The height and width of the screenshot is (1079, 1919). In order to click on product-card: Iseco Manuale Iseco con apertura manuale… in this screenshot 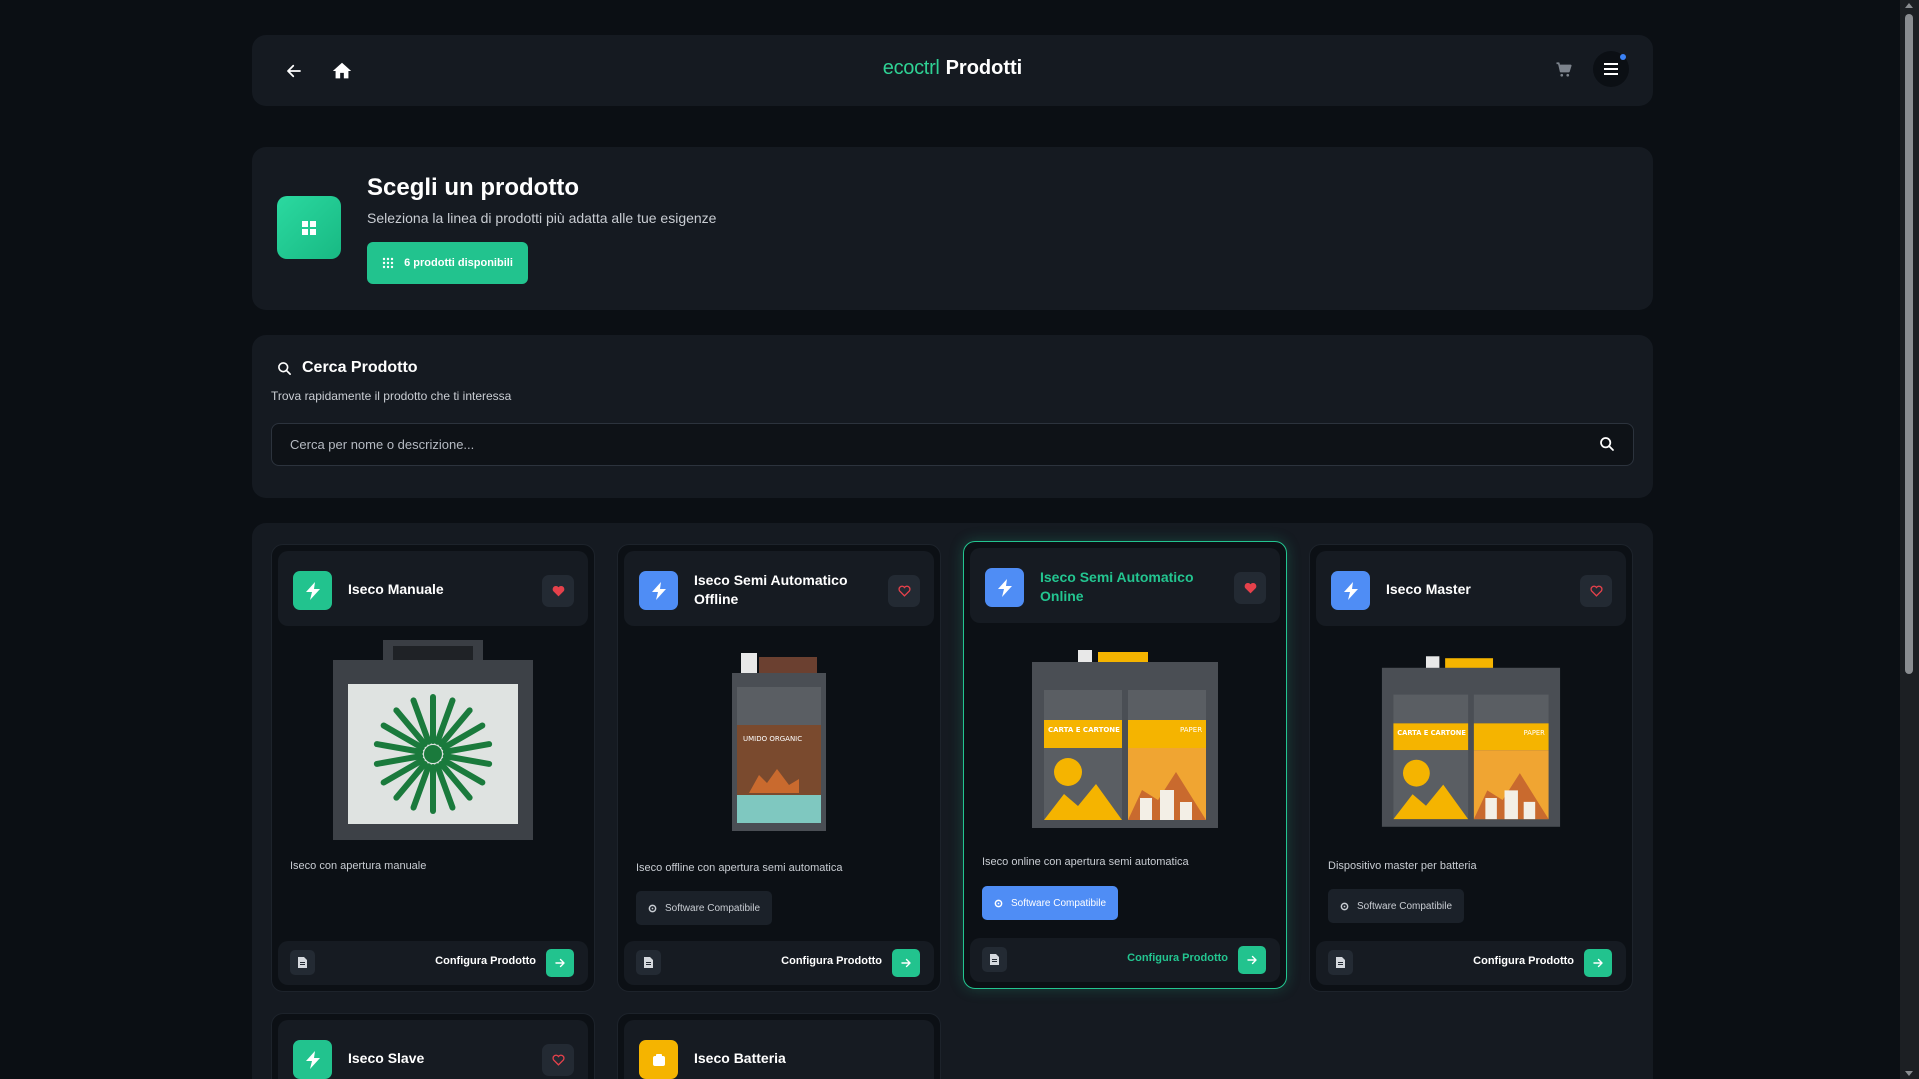, I will do `click(433, 768)`.